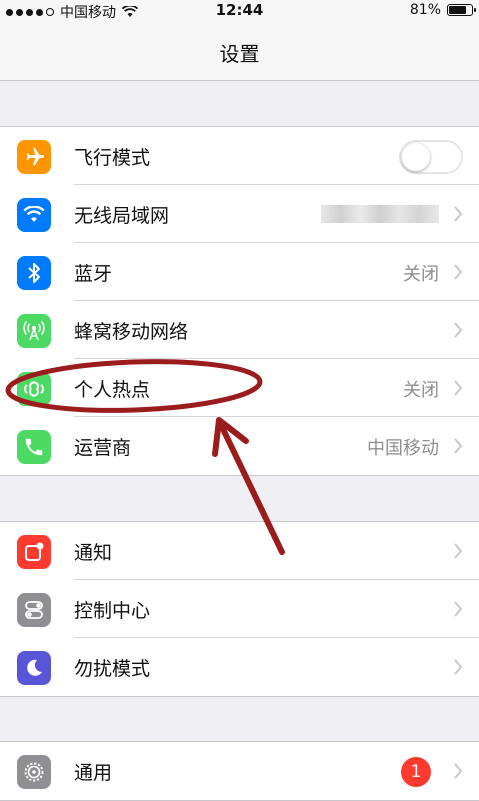 The height and width of the screenshot is (801, 479). Describe the element at coordinates (34, 215) in the screenshot. I see `wifi-icon` at that location.